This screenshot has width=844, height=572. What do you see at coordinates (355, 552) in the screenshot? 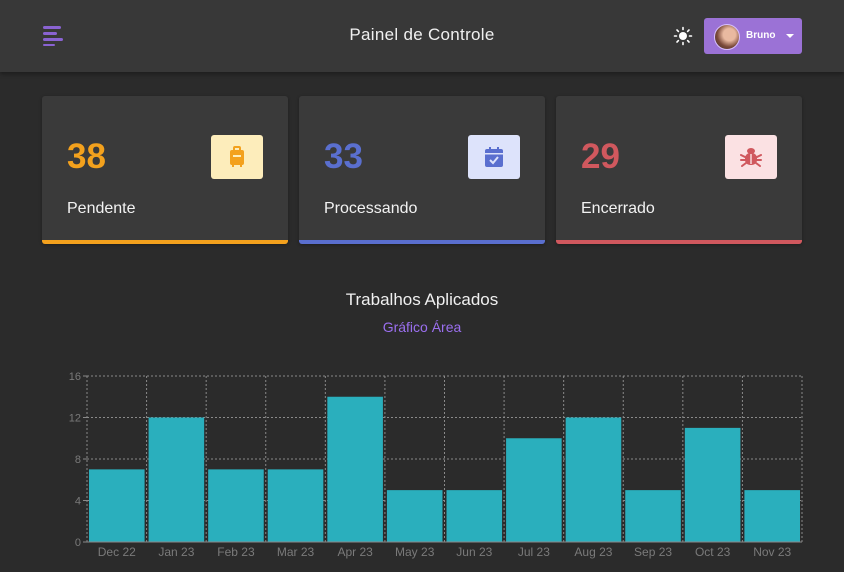
I see `x-tick-label: Apr 23` at bounding box center [355, 552].